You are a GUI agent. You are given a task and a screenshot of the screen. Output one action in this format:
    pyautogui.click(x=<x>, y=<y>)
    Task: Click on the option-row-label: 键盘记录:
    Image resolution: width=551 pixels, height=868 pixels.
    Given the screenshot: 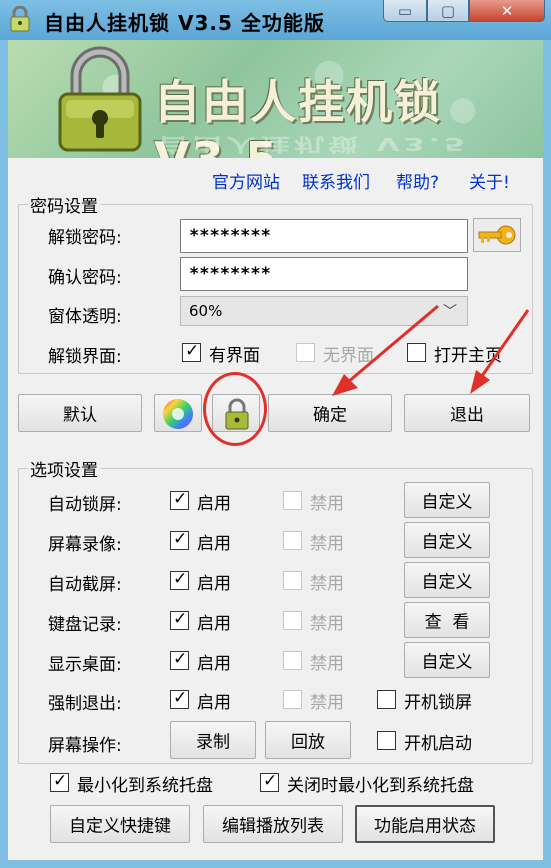 What is the action you would take?
    pyautogui.click(x=85, y=625)
    